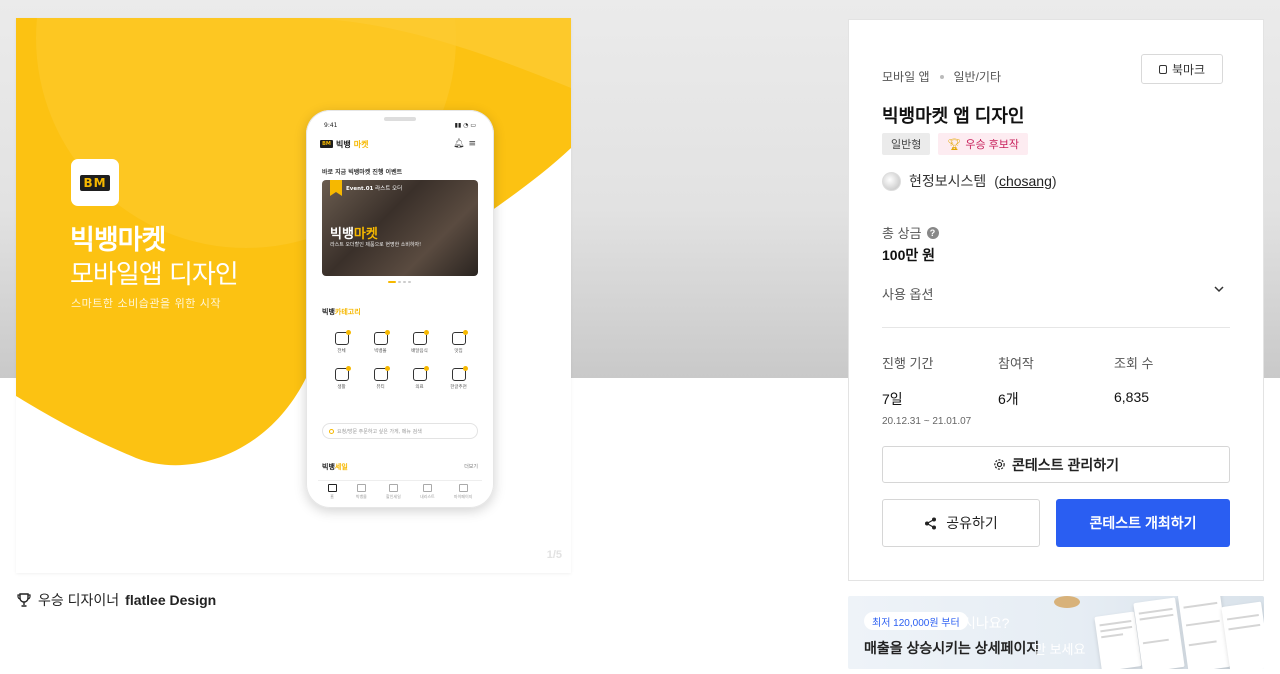 This screenshot has height=674, width=1280. Describe the element at coordinates (1067, 602) in the screenshot. I see `ad-decoration` at that location.